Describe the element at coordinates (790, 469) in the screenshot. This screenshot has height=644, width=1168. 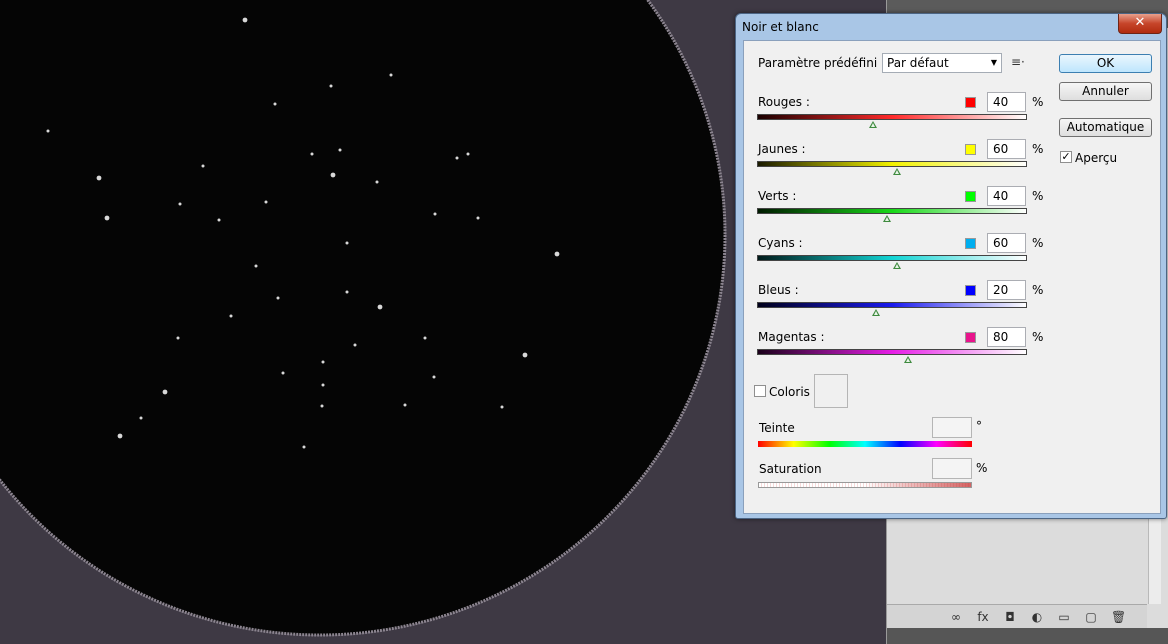
I see `saturation-label: Saturation` at that location.